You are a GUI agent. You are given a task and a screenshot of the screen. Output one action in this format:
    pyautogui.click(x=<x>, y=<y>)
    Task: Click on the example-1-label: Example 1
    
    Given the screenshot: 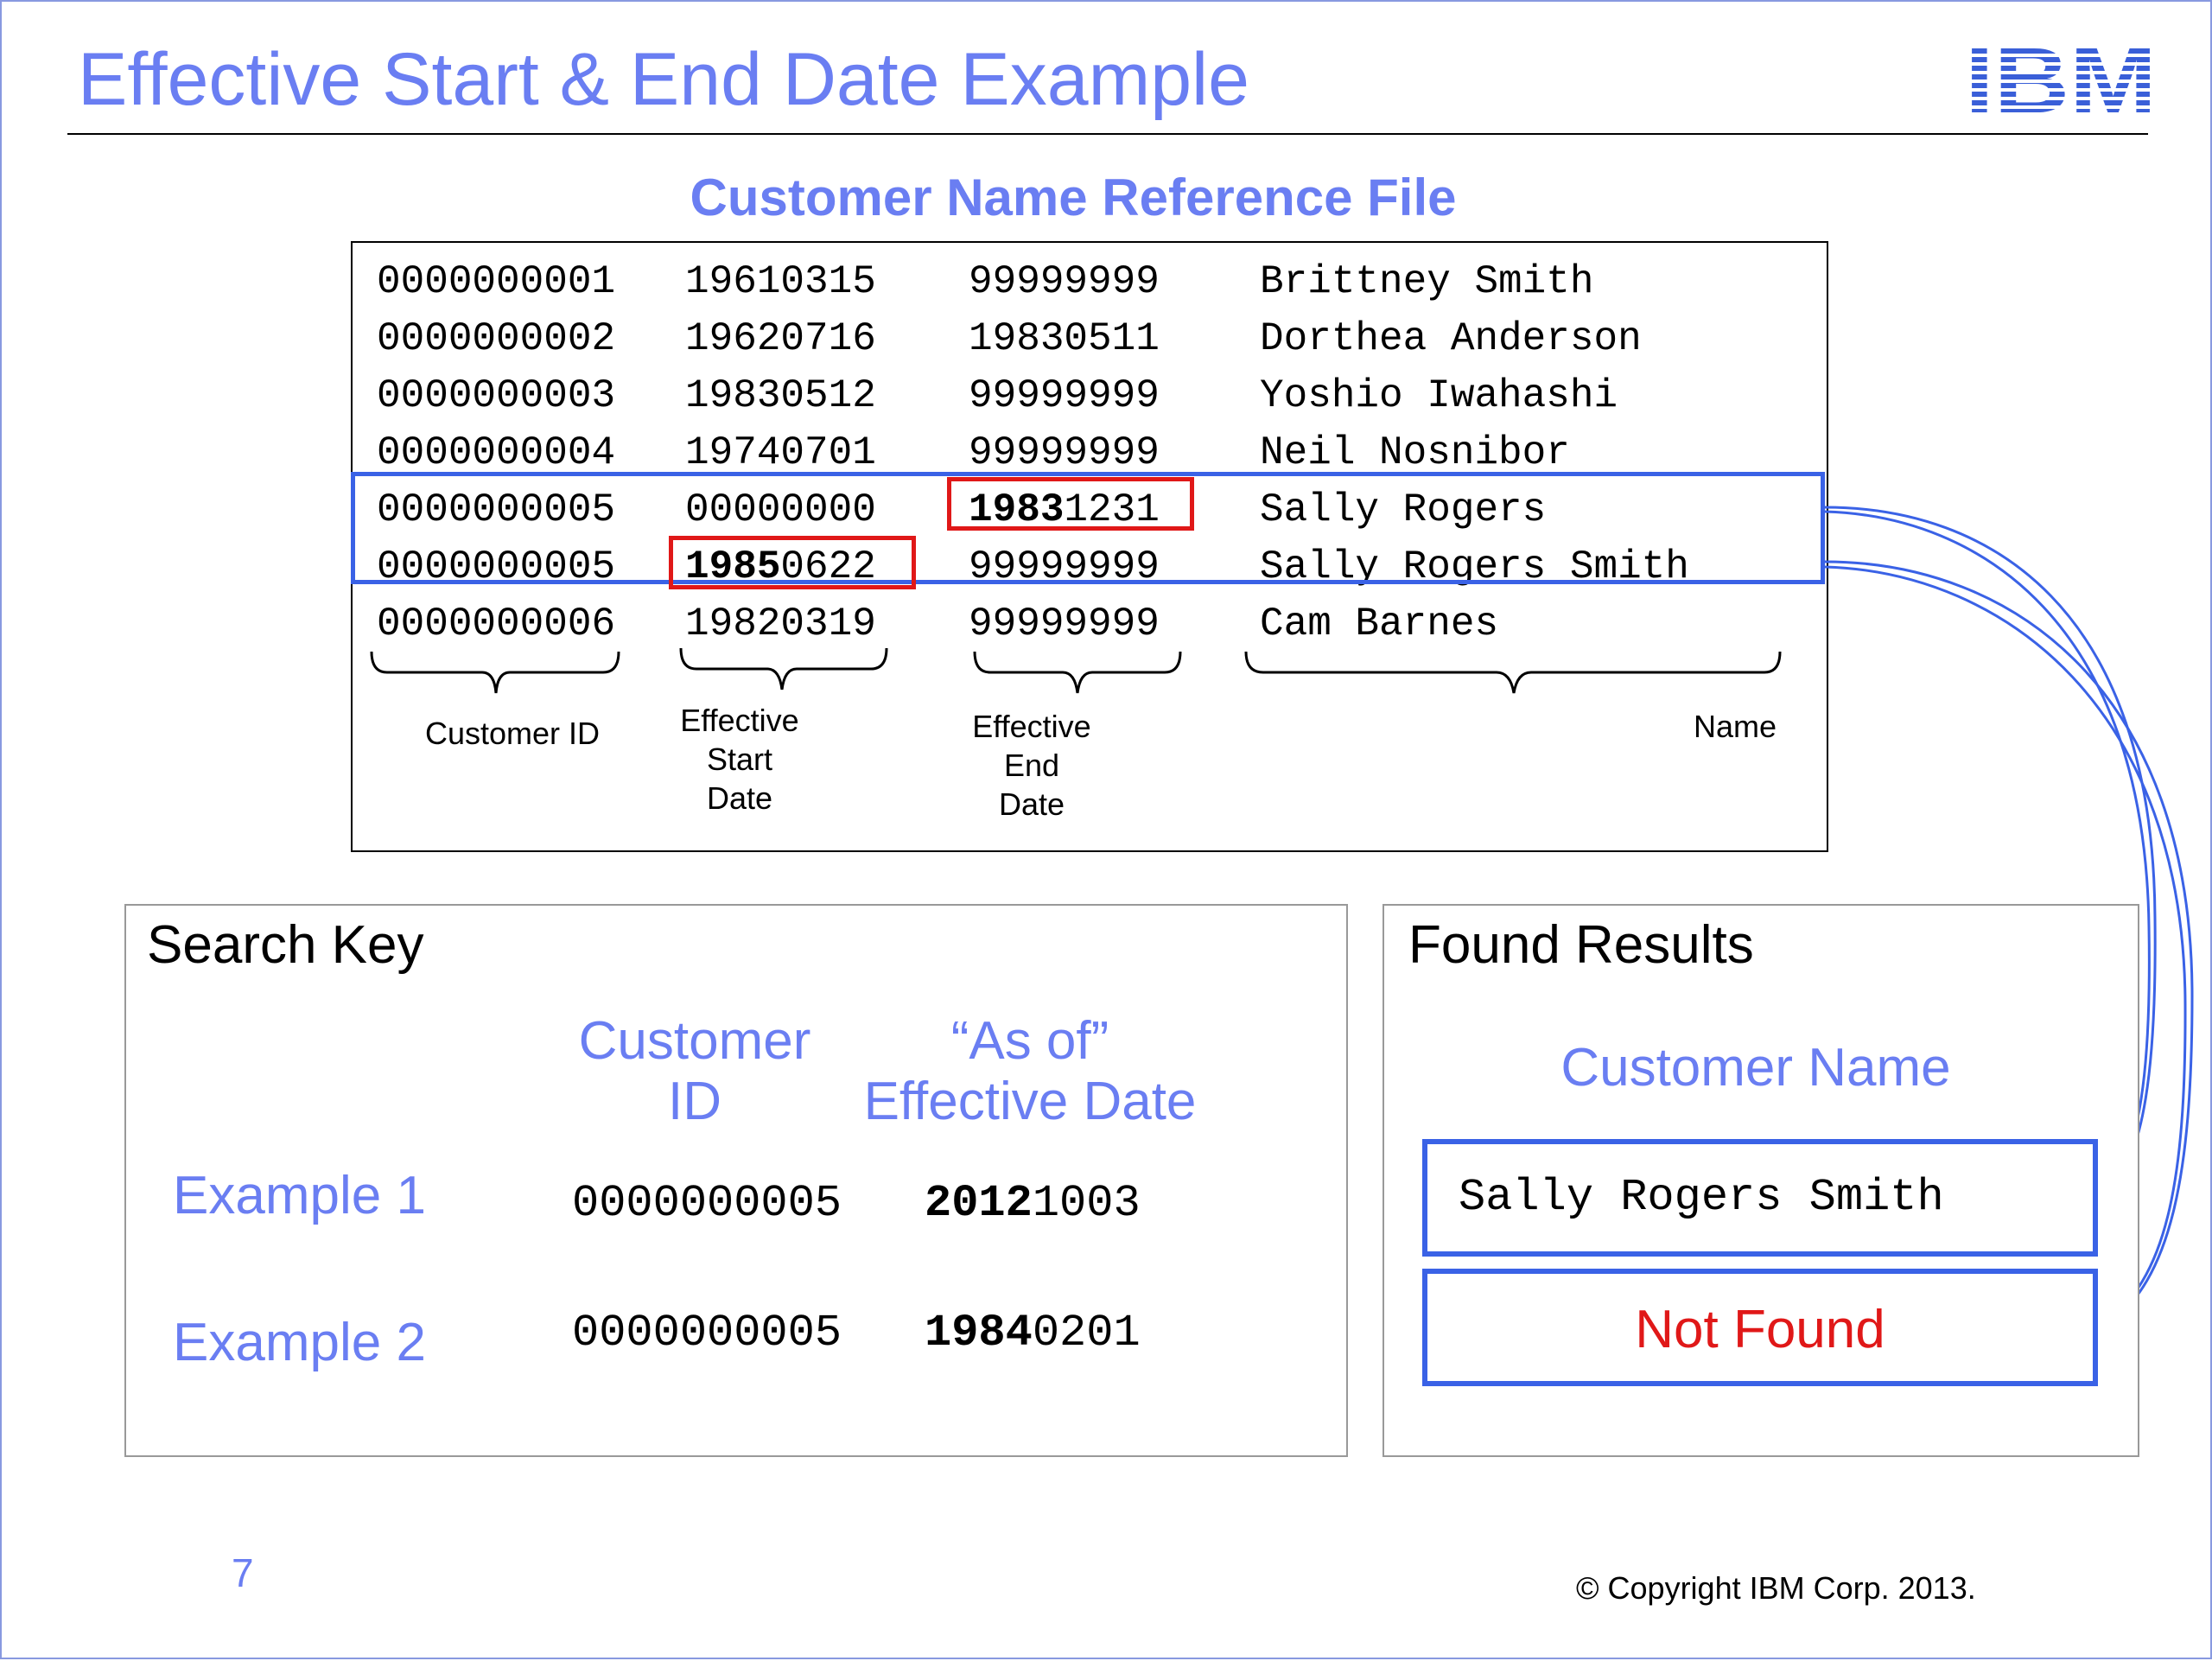 What is the action you would take?
    pyautogui.click(x=299, y=1195)
    